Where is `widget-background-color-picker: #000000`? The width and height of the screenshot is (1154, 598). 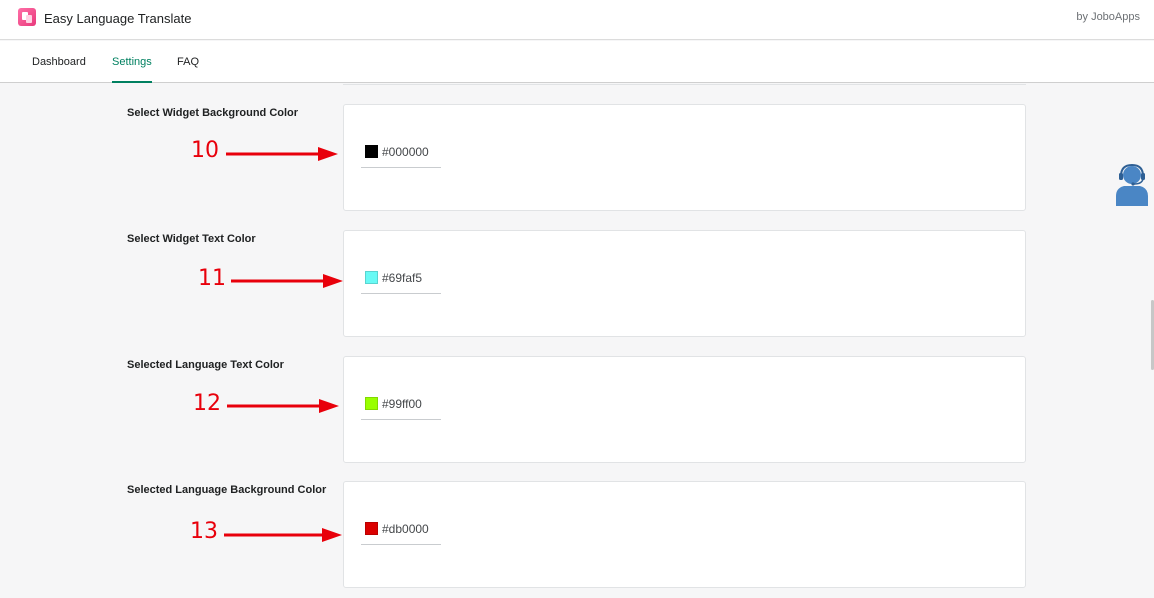
widget-background-color-picker: #000000 is located at coordinates (401, 154).